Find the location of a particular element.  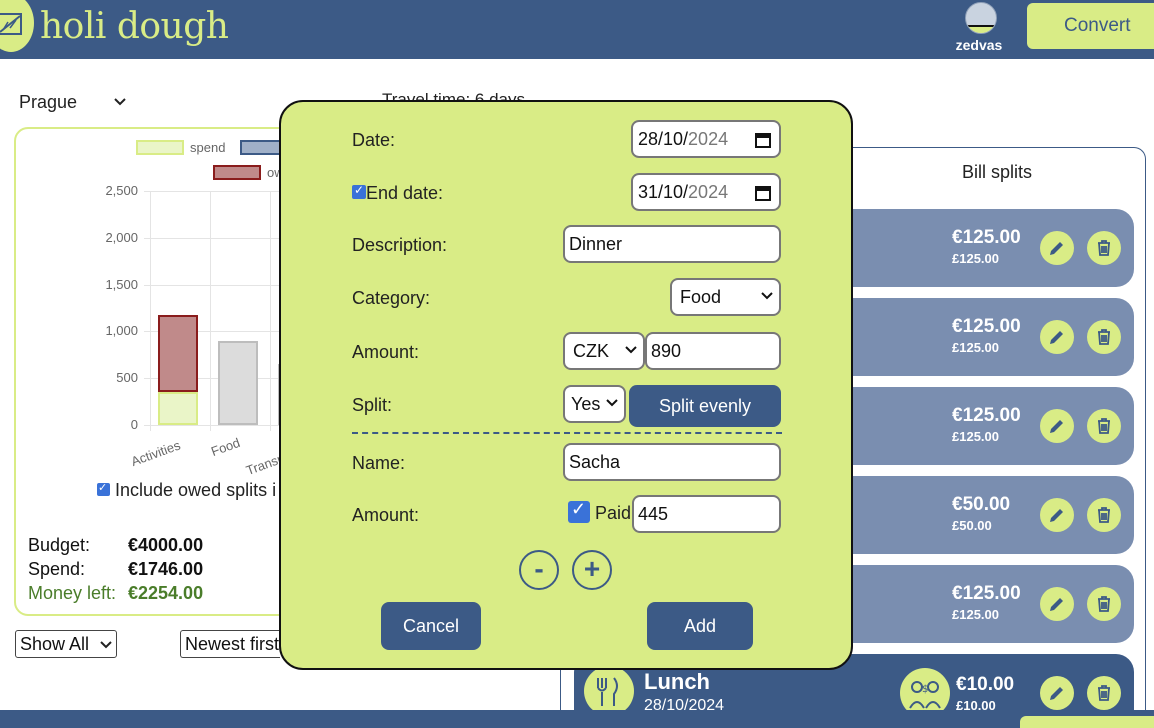

split-amount-input: 445 is located at coordinates (706, 514).